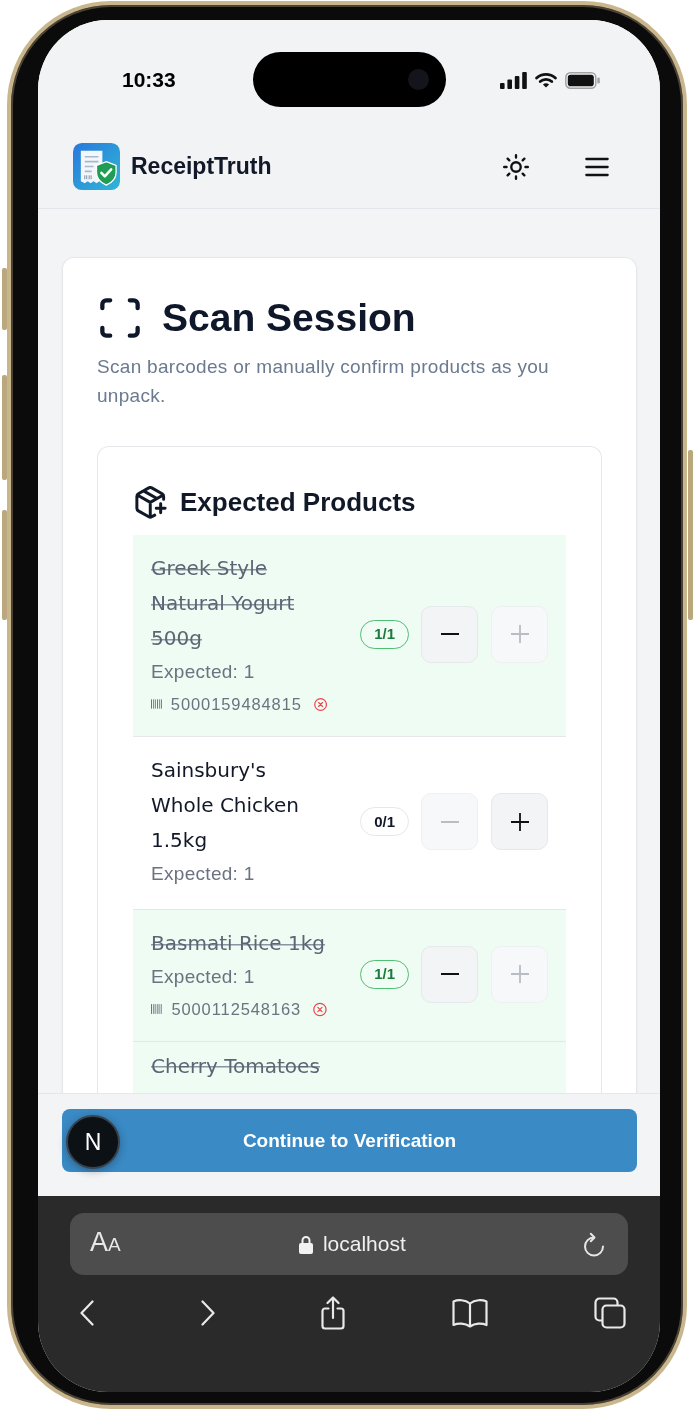  I want to click on forward-icon, so click(207, 1313).